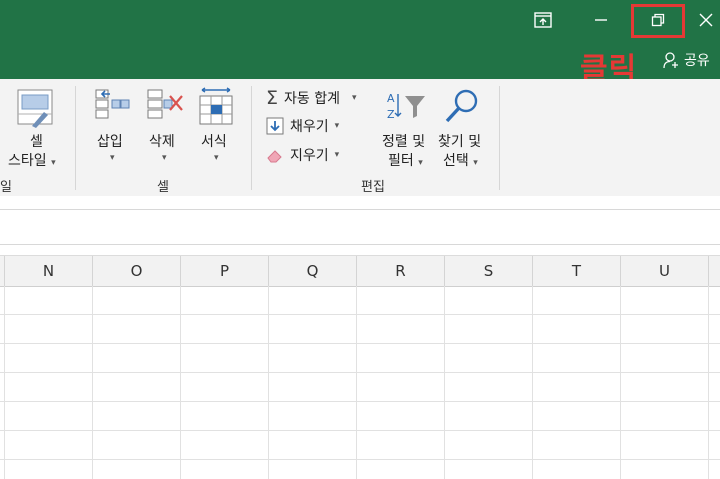 The width and height of the screenshot is (720, 479). Describe the element at coordinates (216, 106) in the screenshot. I see `format-cells-icon` at that location.